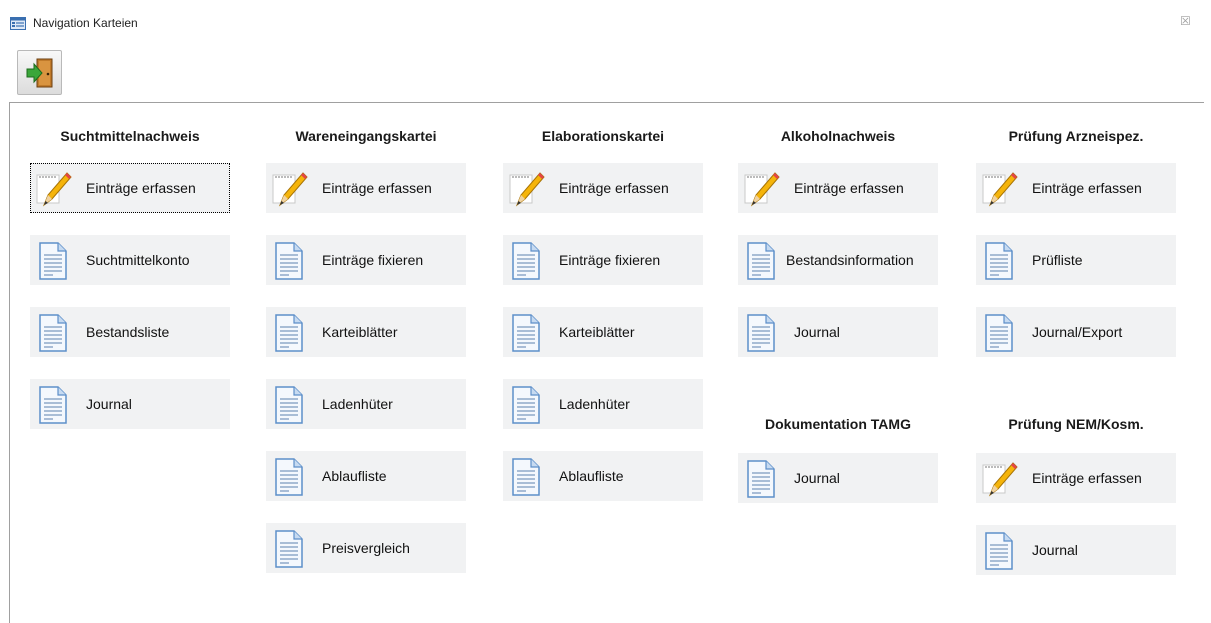 The width and height of the screenshot is (1211, 623). I want to click on nav-button-suchtmittelnachweis-eintraege-erfassen: Einträge erfassen, so click(130, 188).